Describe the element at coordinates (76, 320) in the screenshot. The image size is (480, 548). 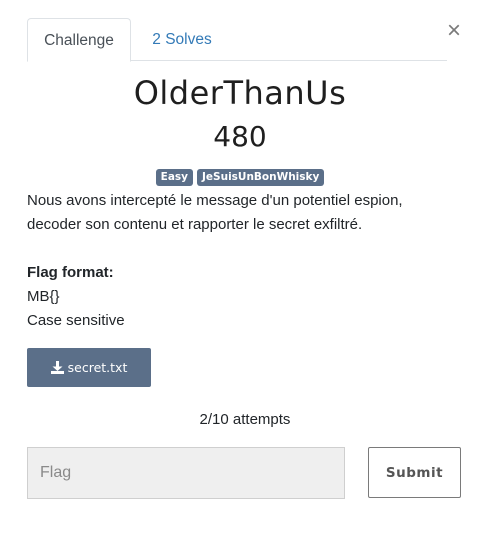
I see `flag-format-note: Case sensitive` at that location.